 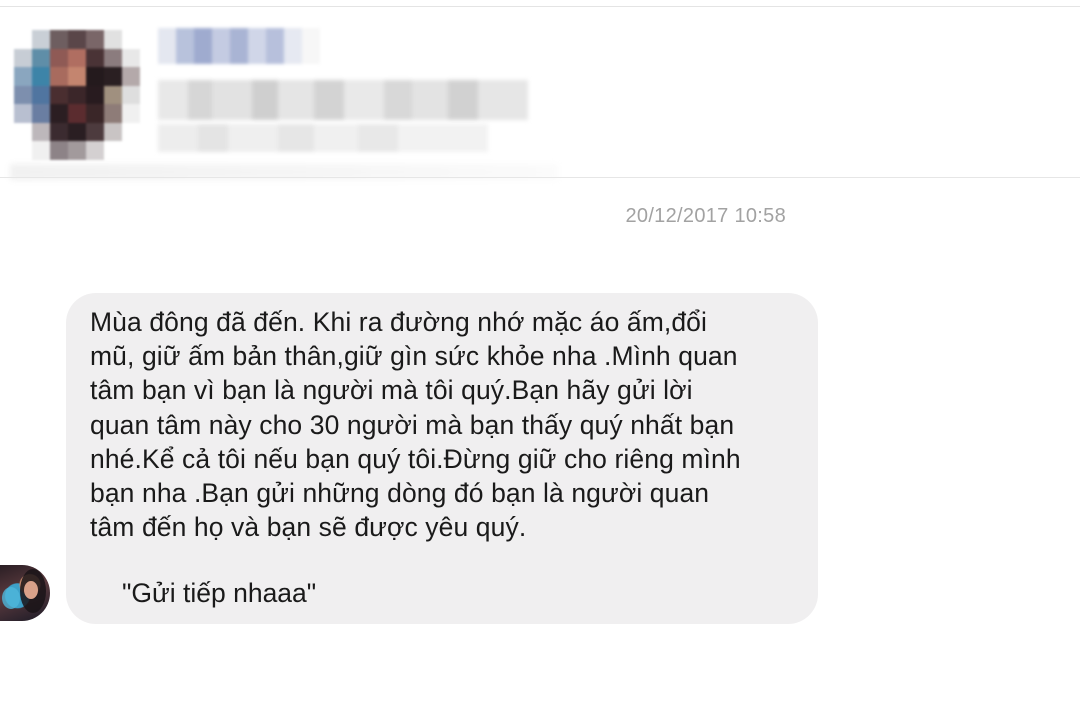 I want to click on censored-profile-avatar, so click(x=77, y=95).